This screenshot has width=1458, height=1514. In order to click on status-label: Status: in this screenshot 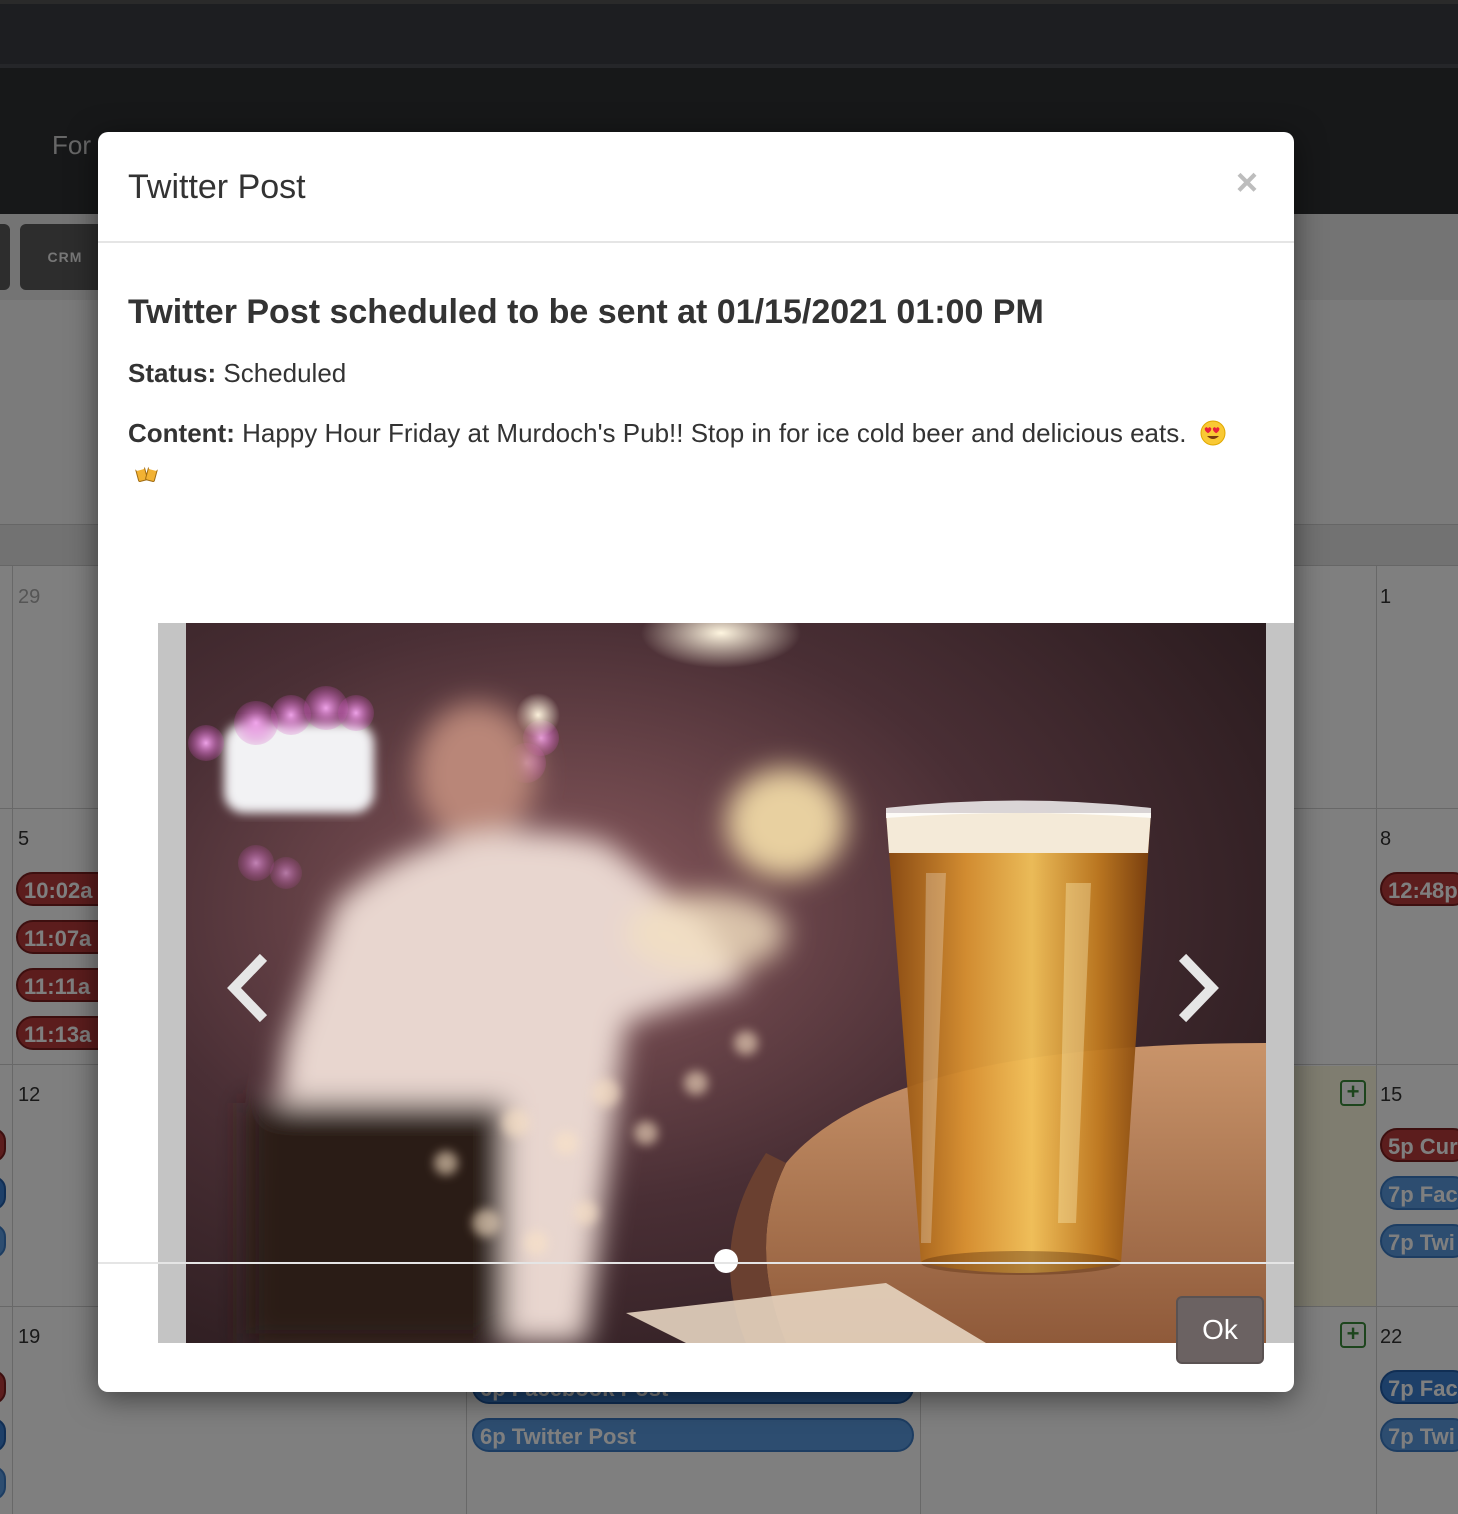, I will do `click(172, 373)`.